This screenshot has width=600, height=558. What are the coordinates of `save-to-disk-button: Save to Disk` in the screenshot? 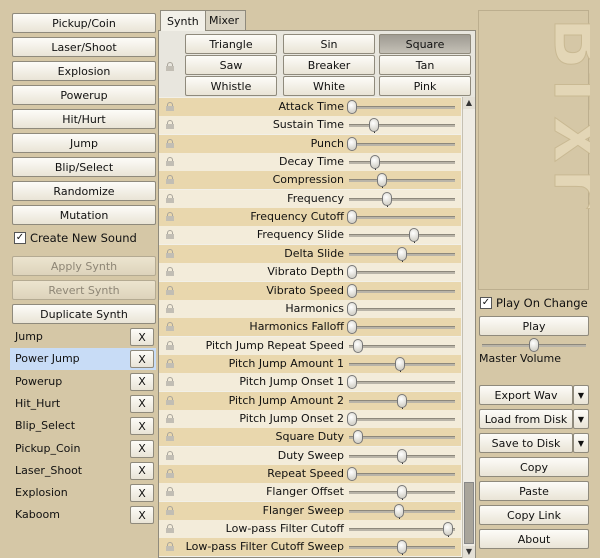 It's located at (526, 443).